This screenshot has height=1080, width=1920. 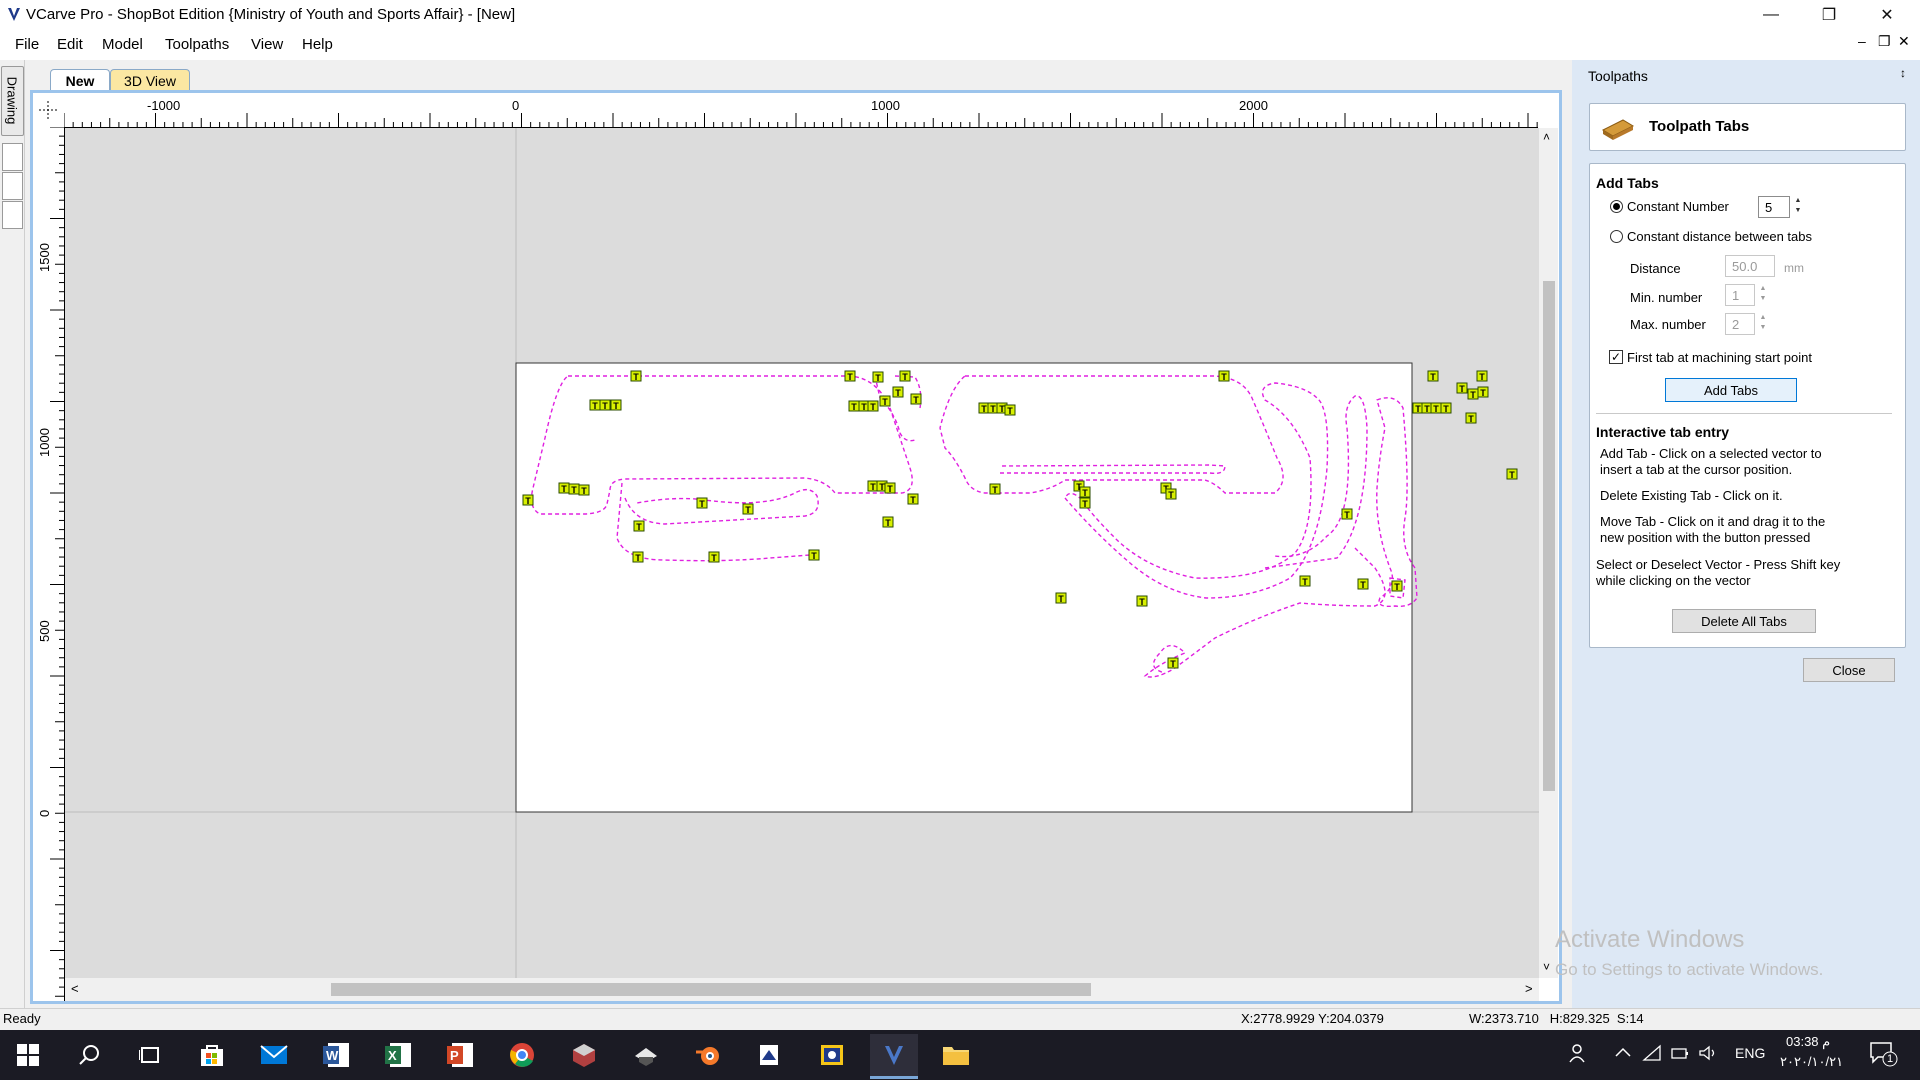 I want to click on delete-all-tabs-button: Delete All Tabs, so click(x=1744, y=621).